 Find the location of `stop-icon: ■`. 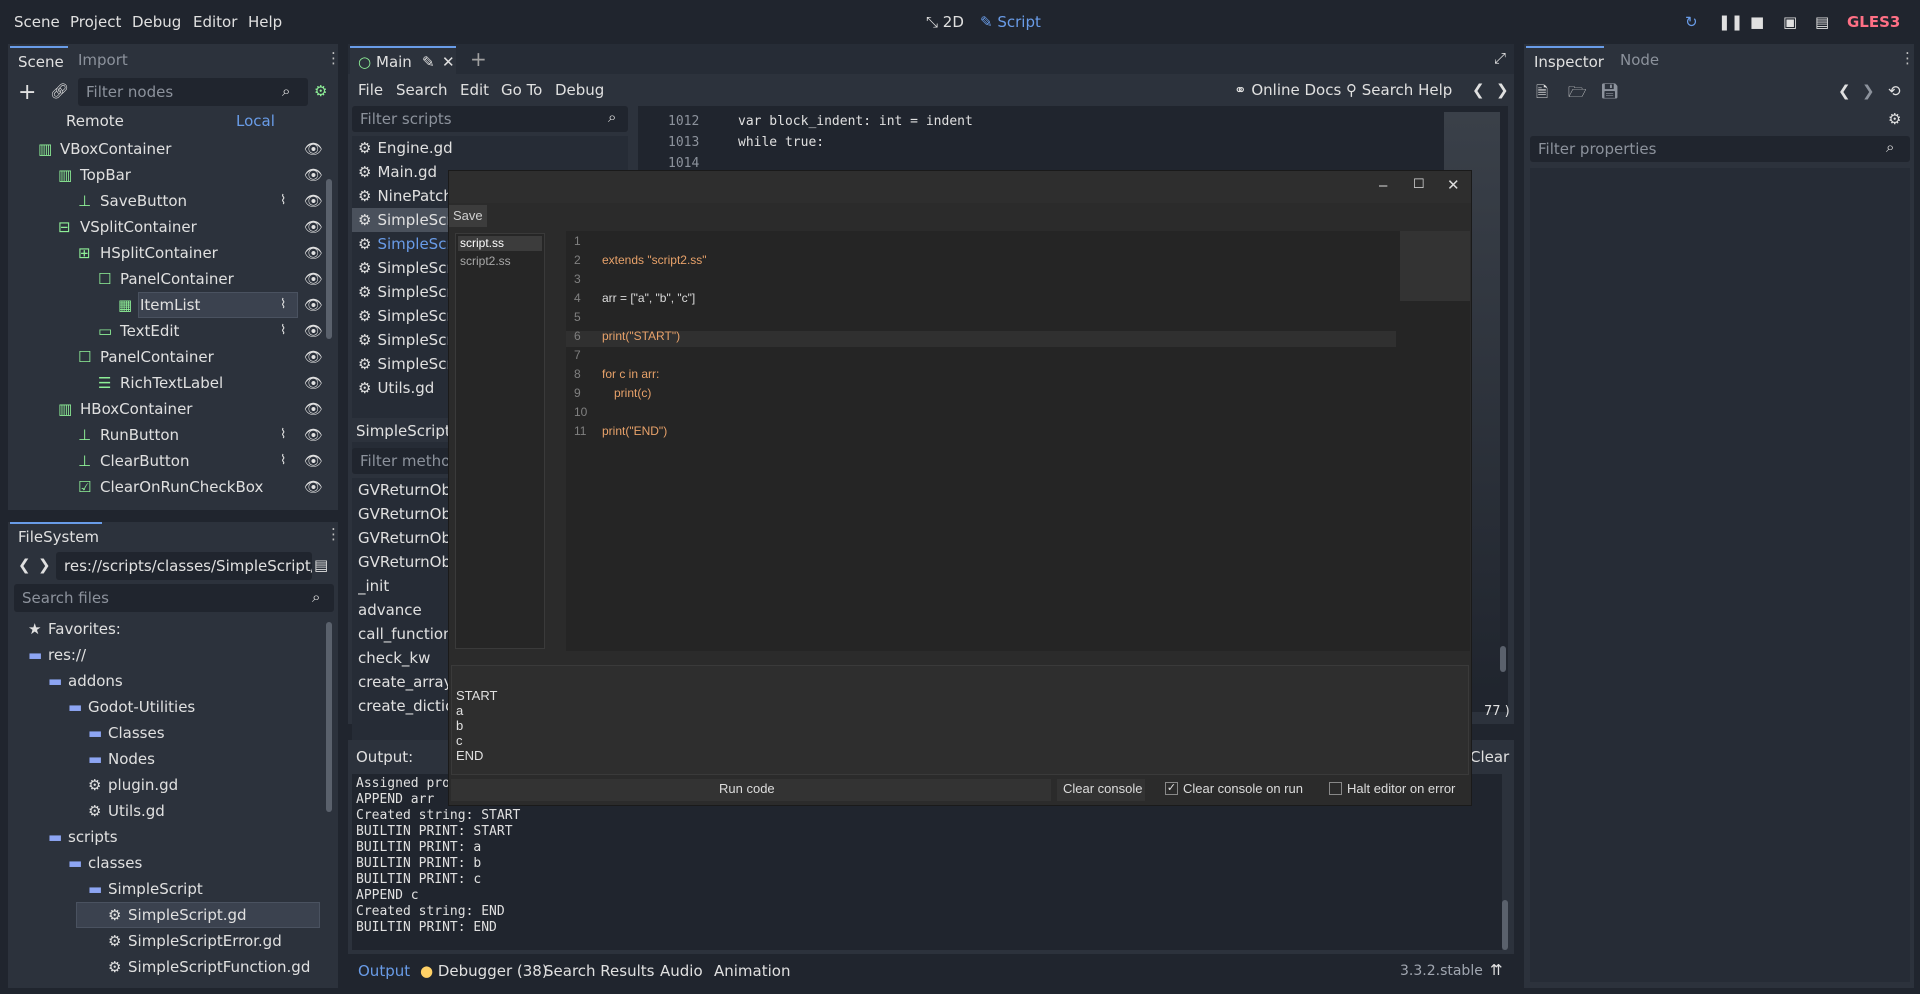

stop-icon: ■ is located at coordinates (1757, 22).